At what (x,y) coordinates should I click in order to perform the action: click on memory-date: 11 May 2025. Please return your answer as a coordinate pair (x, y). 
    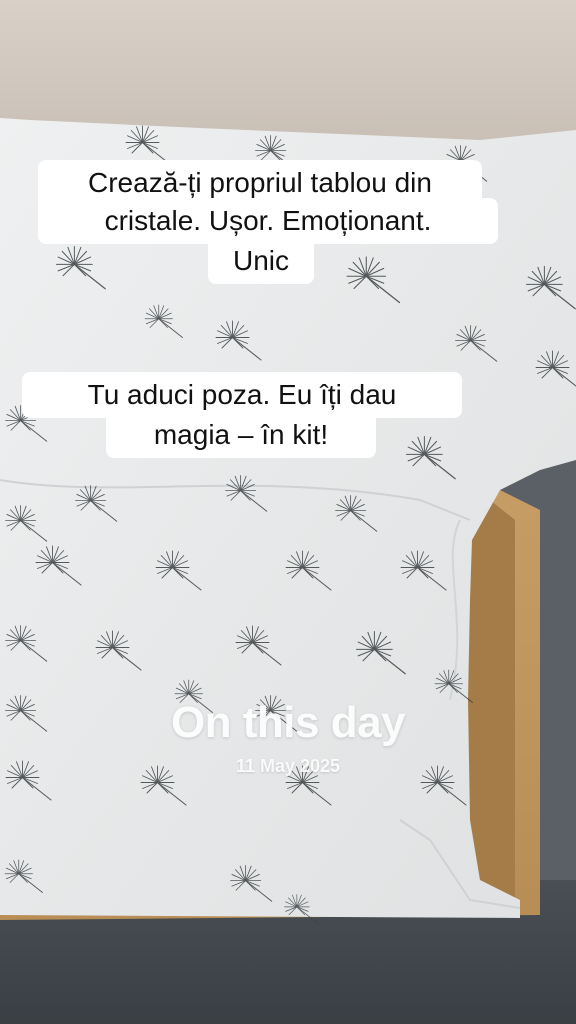
    Looking at the image, I should click on (288, 766).